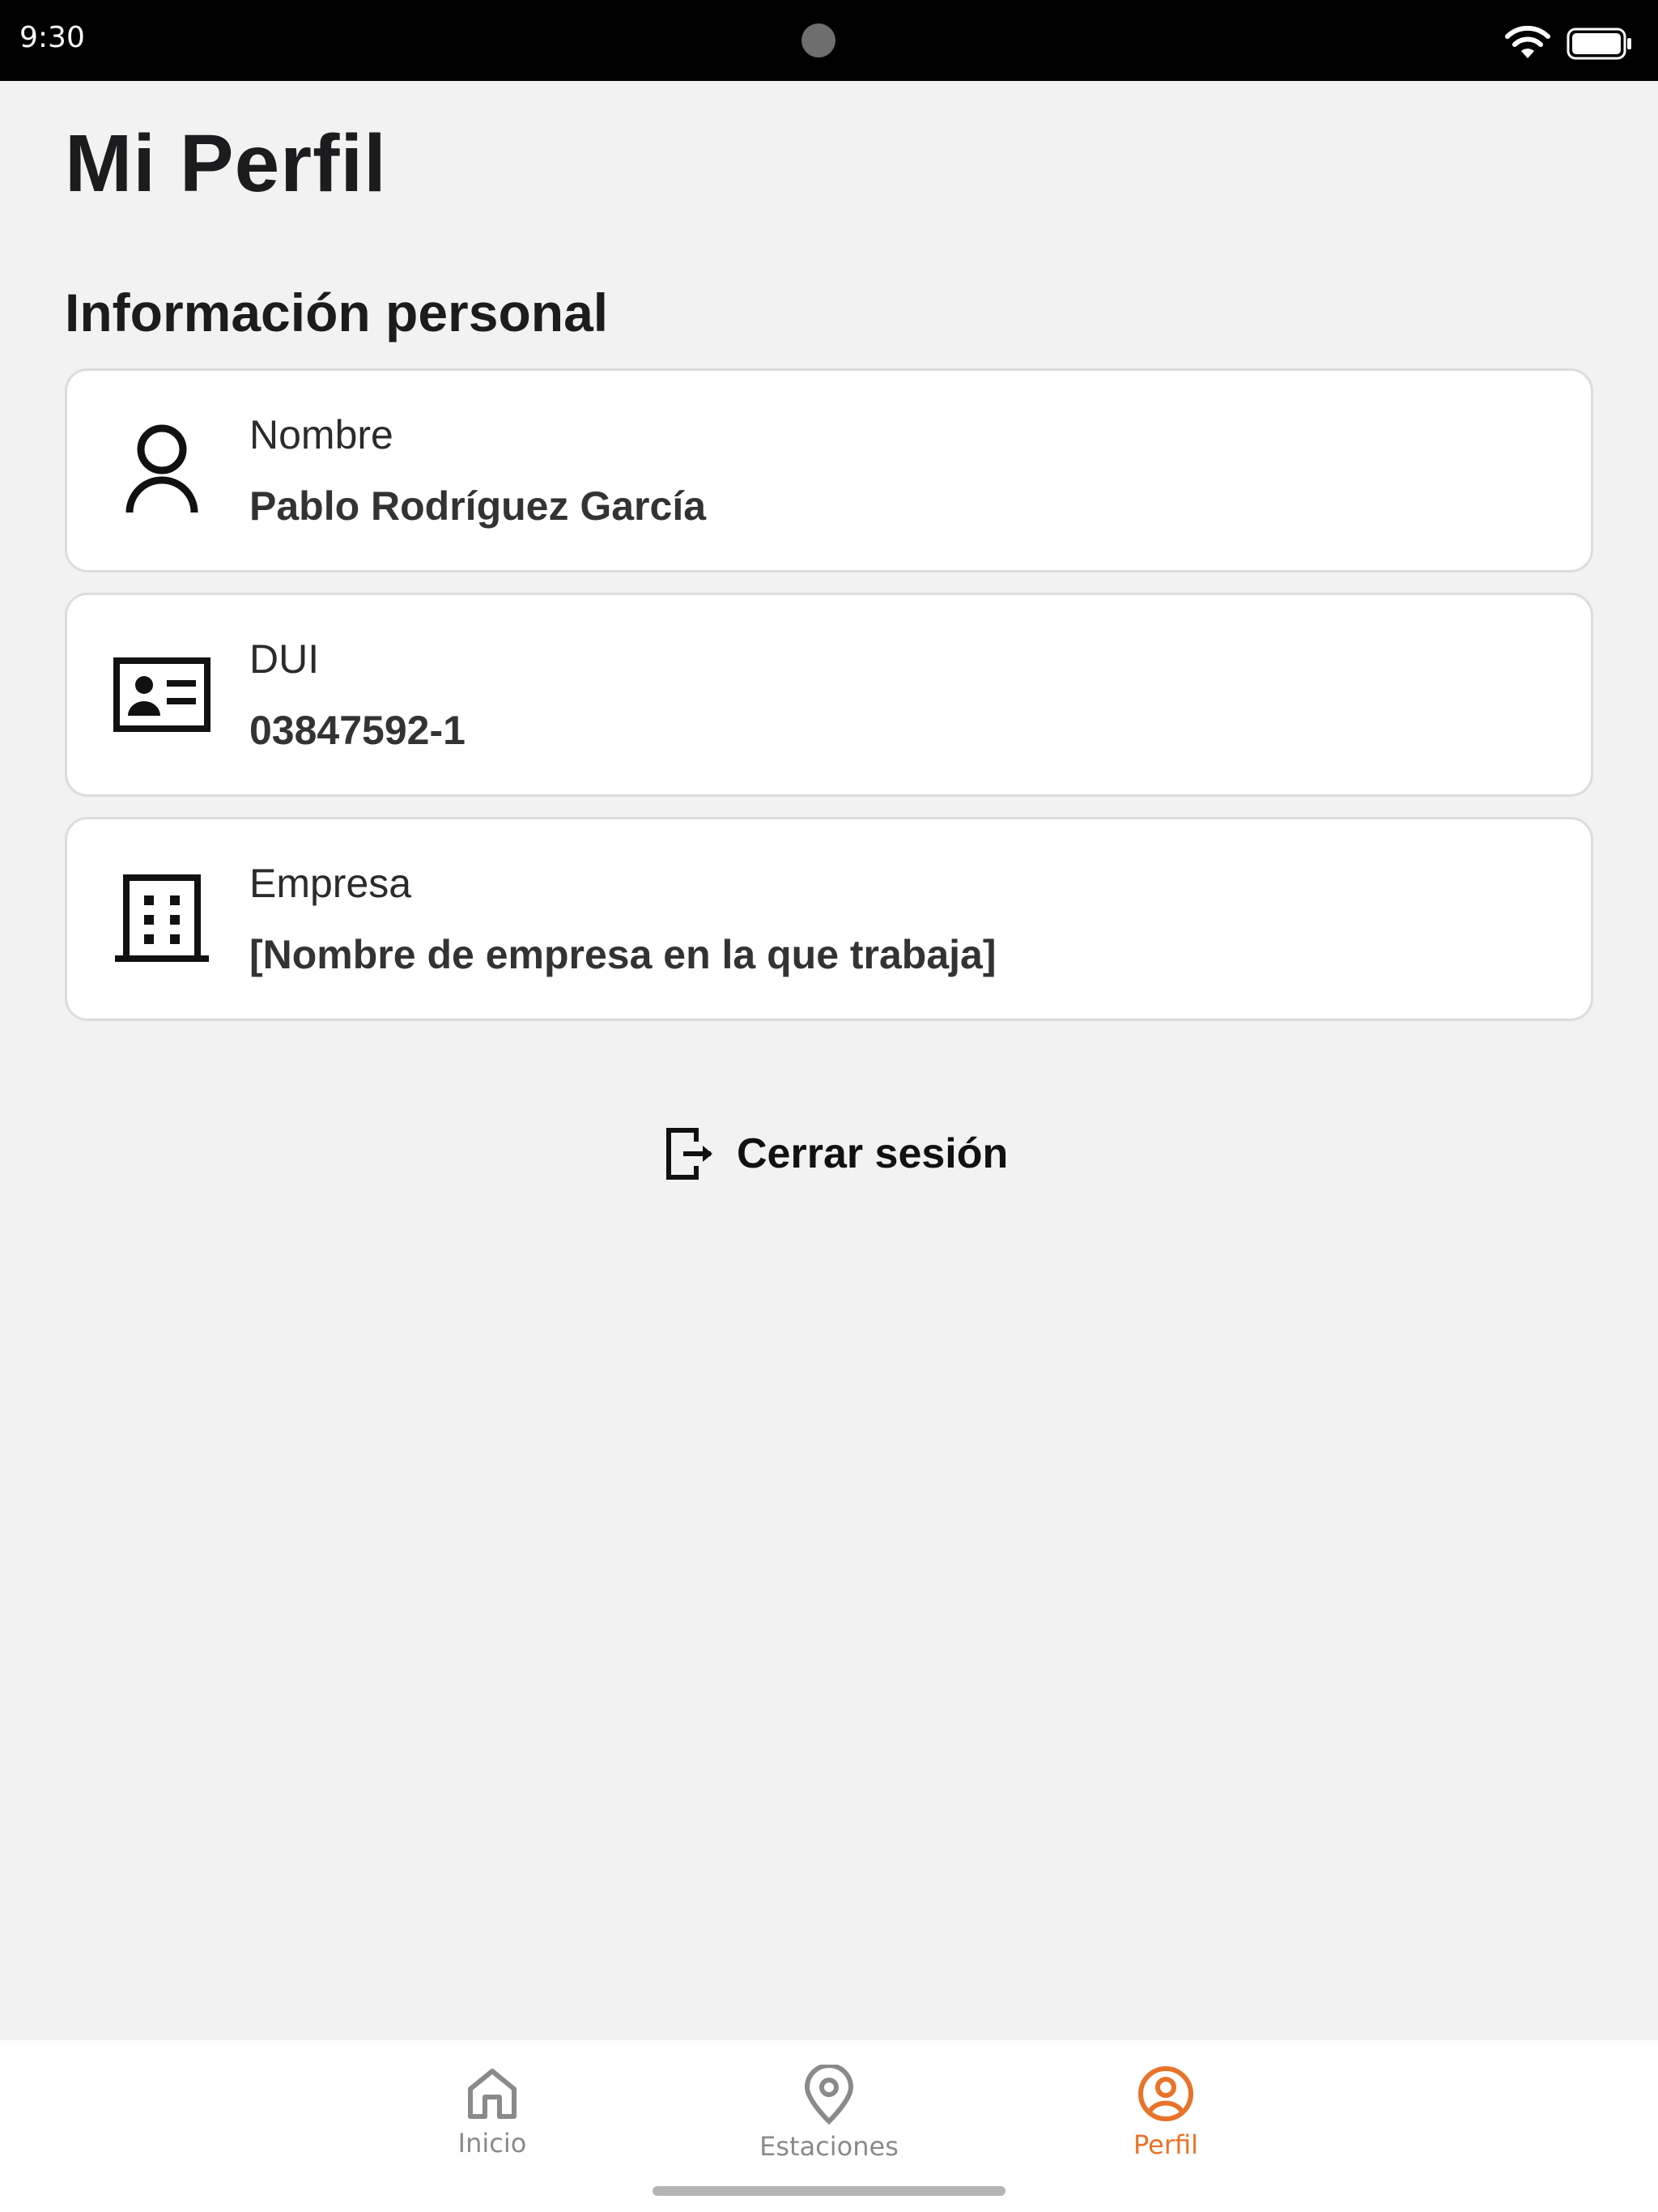 The width and height of the screenshot is (1658, 2212). What do you see at coordinates (337, 312) in the screenshot?
I see `section-title: Información personal` at bounding box center [337, 312].